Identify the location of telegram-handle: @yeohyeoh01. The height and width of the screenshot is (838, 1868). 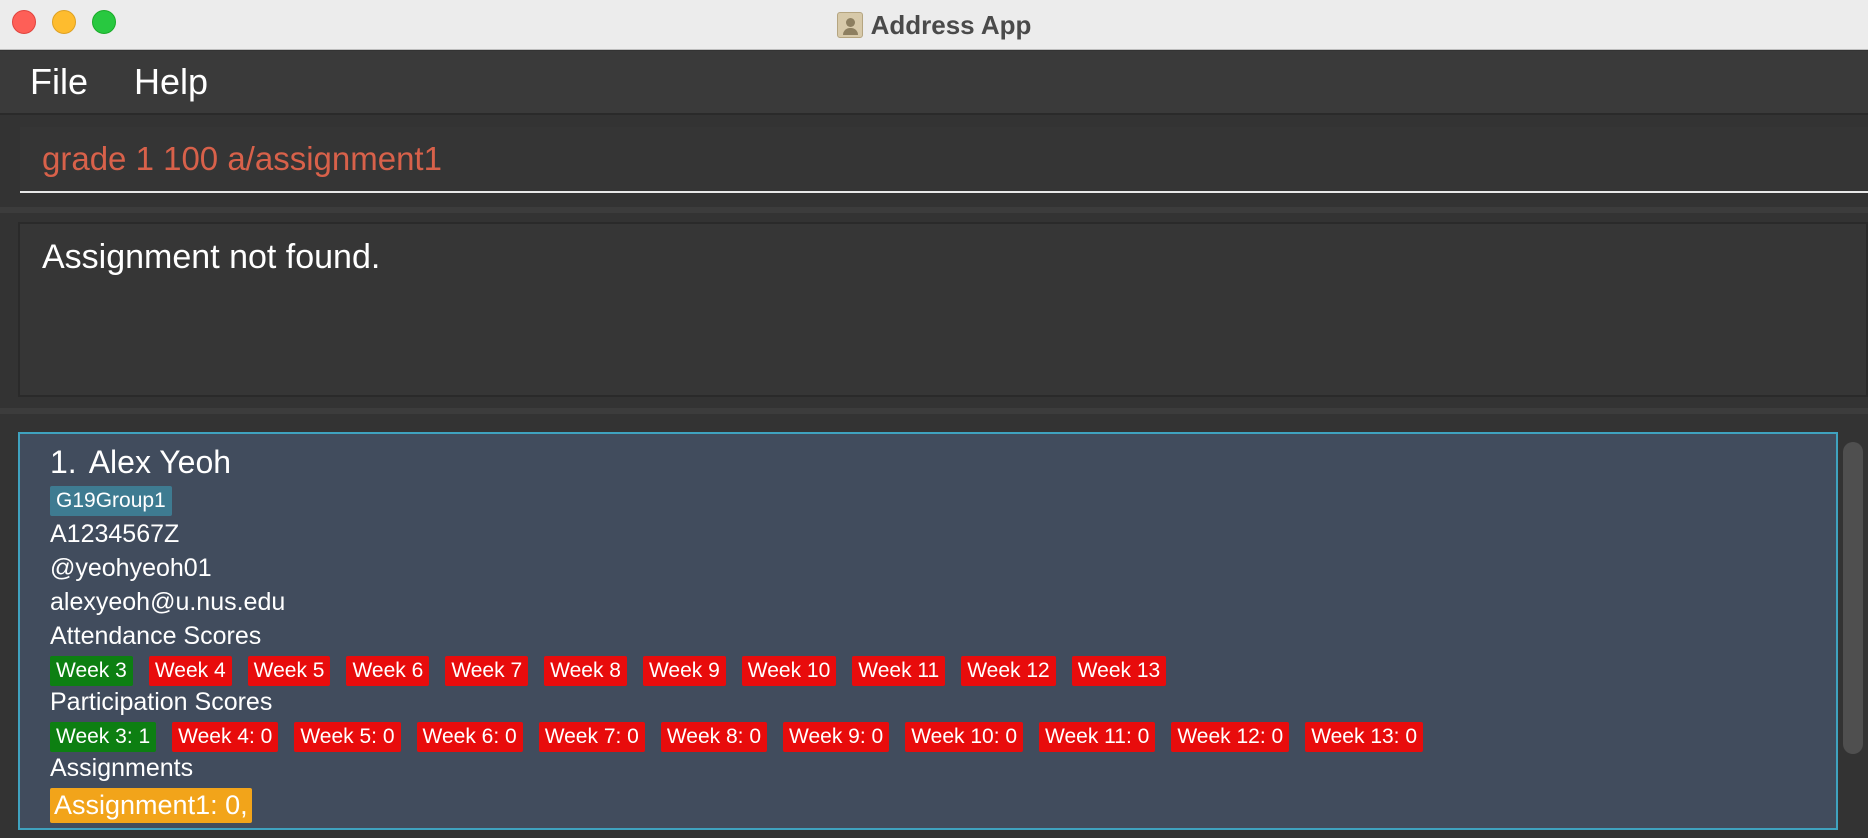
(131, 568).